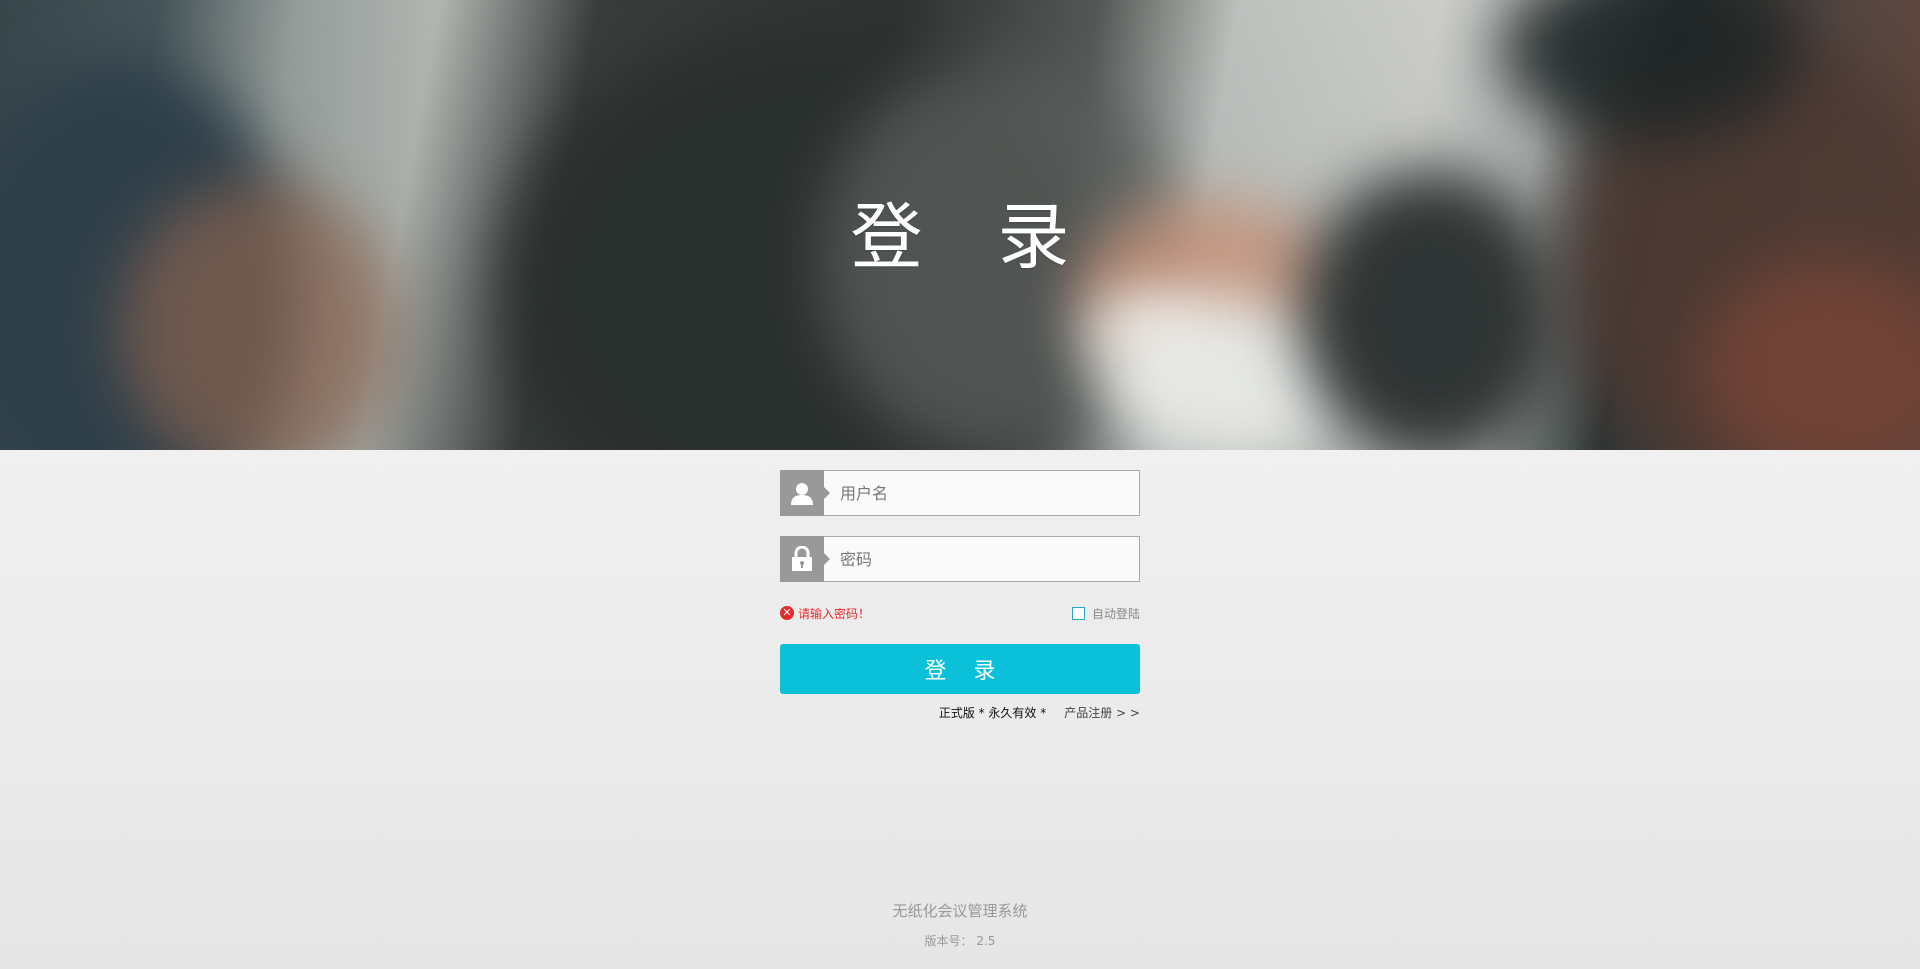 The height and width of the screenshot is (969, 1920). What do you see at coordinates (1102, 712) in the screenshot?
I see `product-register-link: 产品注册 > >` at bounding box center [1102, 712].